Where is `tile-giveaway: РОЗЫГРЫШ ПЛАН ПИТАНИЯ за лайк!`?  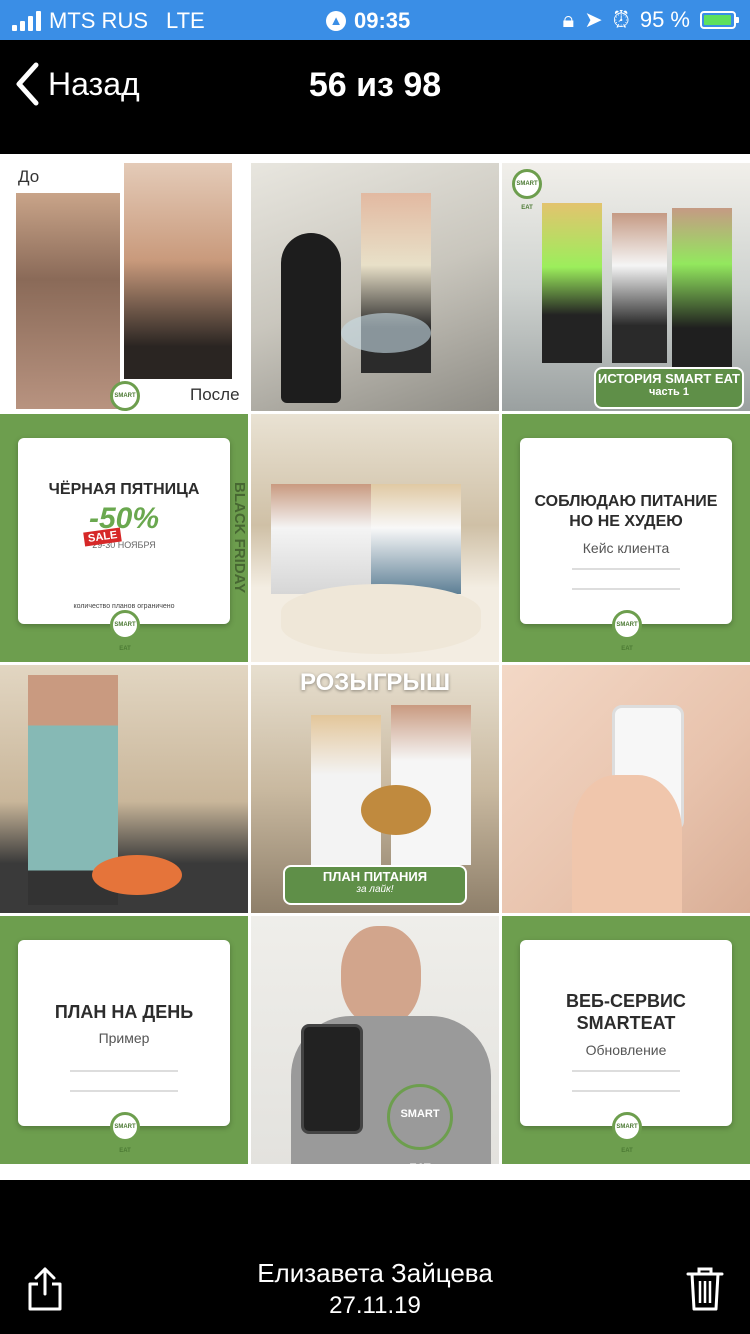
tile-giveaway: РОЗЫГРЫШ ПЛАН ПИТАНИЯ за лайк! is located at coordinates (375, 789).